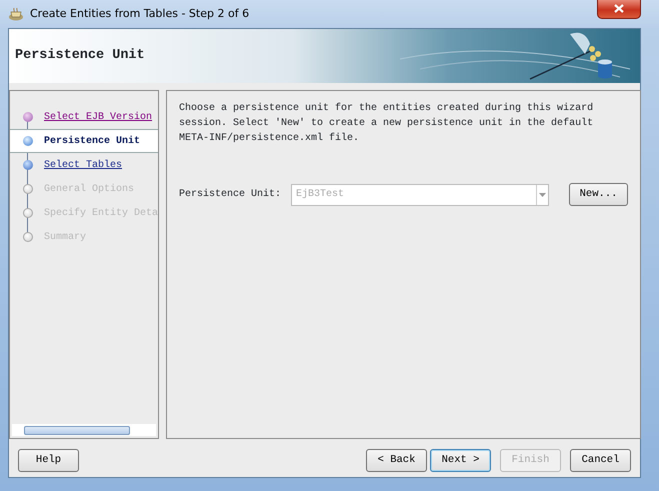  I want to click on description-text: Choose a persistence unit for the entities created during this wizard session. Select 'New' to create a new persistence unit in the default META-INF/persistence.xml file., so click(386, 124).